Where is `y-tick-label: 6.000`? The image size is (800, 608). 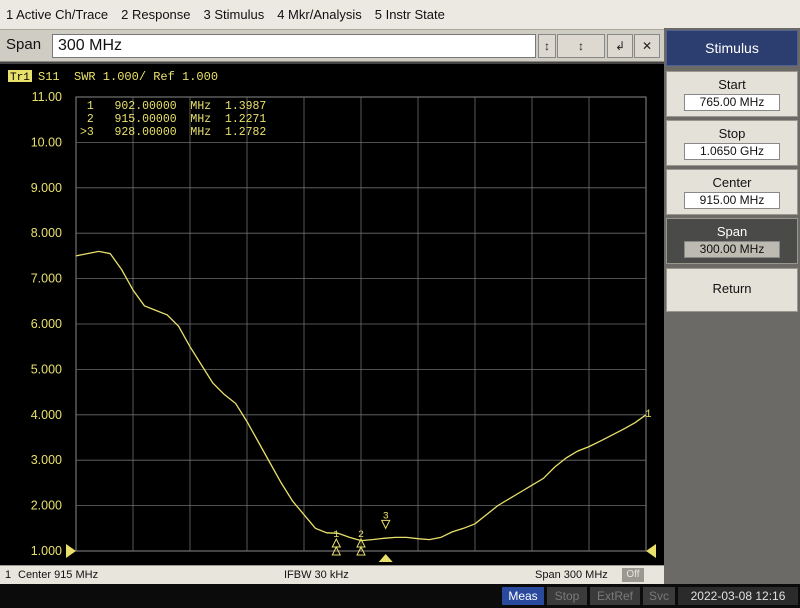
y-tick-label: 6.000 is located at coordinates (46, 324).